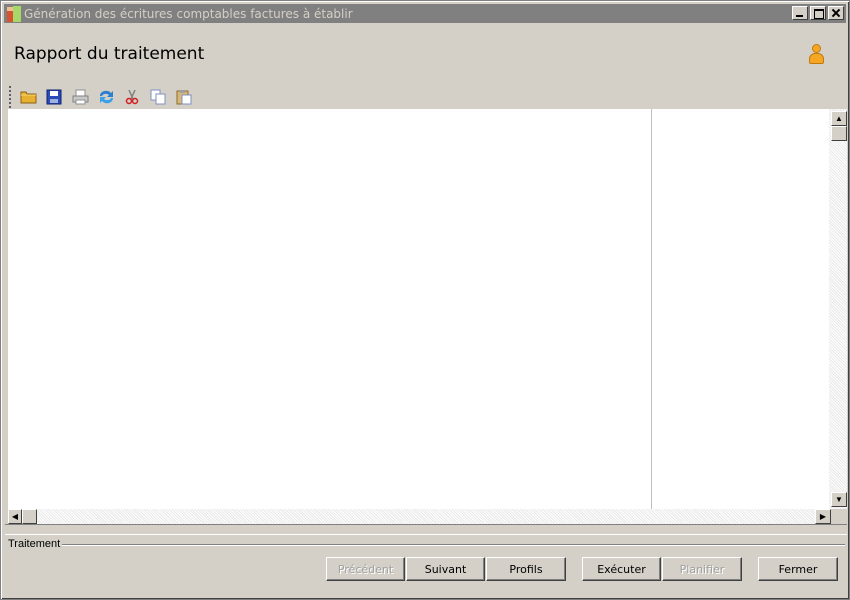  What do you see at coordinates (839, 499) in the screenshot?
I see `scroll-down-button: ▼` at bounding box center [839, 499].